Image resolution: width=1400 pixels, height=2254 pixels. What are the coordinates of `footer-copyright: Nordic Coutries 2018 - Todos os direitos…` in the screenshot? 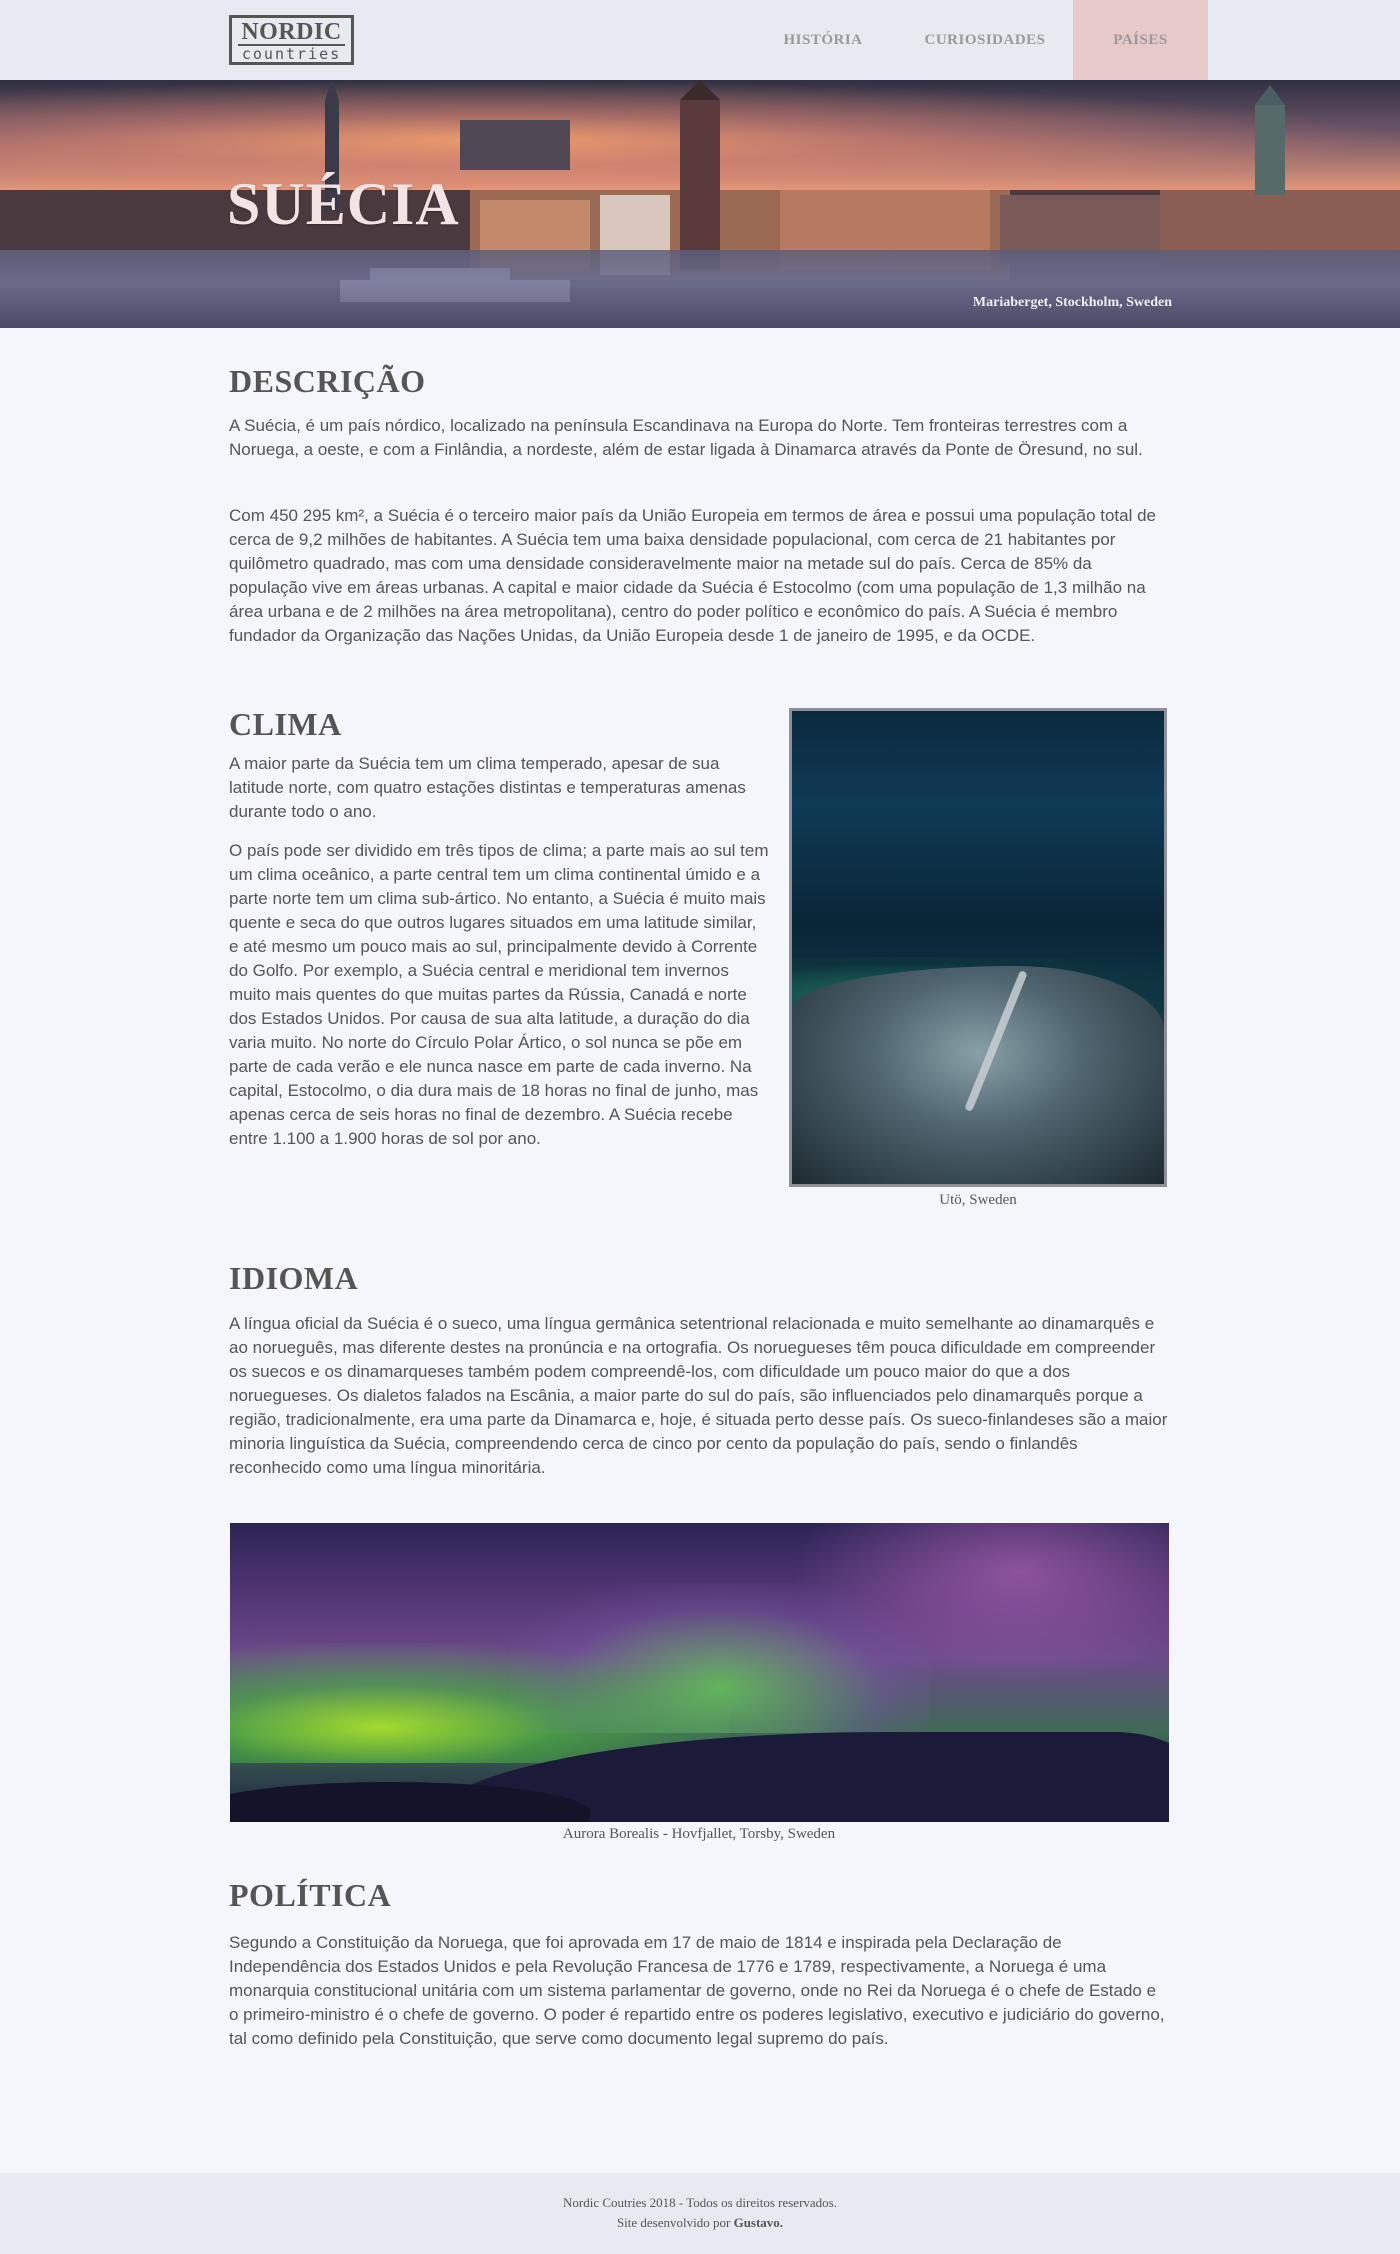 It's located at (700, 2202).